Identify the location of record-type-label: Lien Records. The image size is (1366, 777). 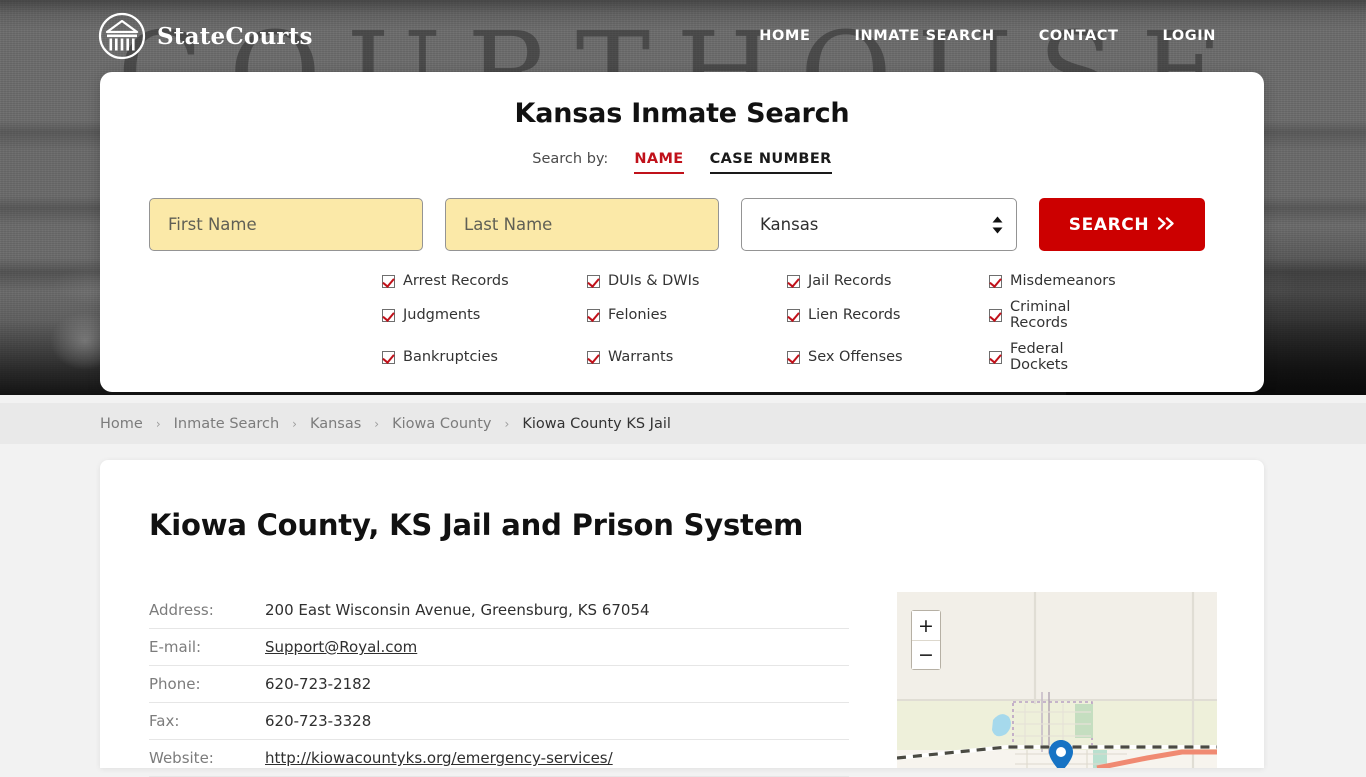
(854, 315).